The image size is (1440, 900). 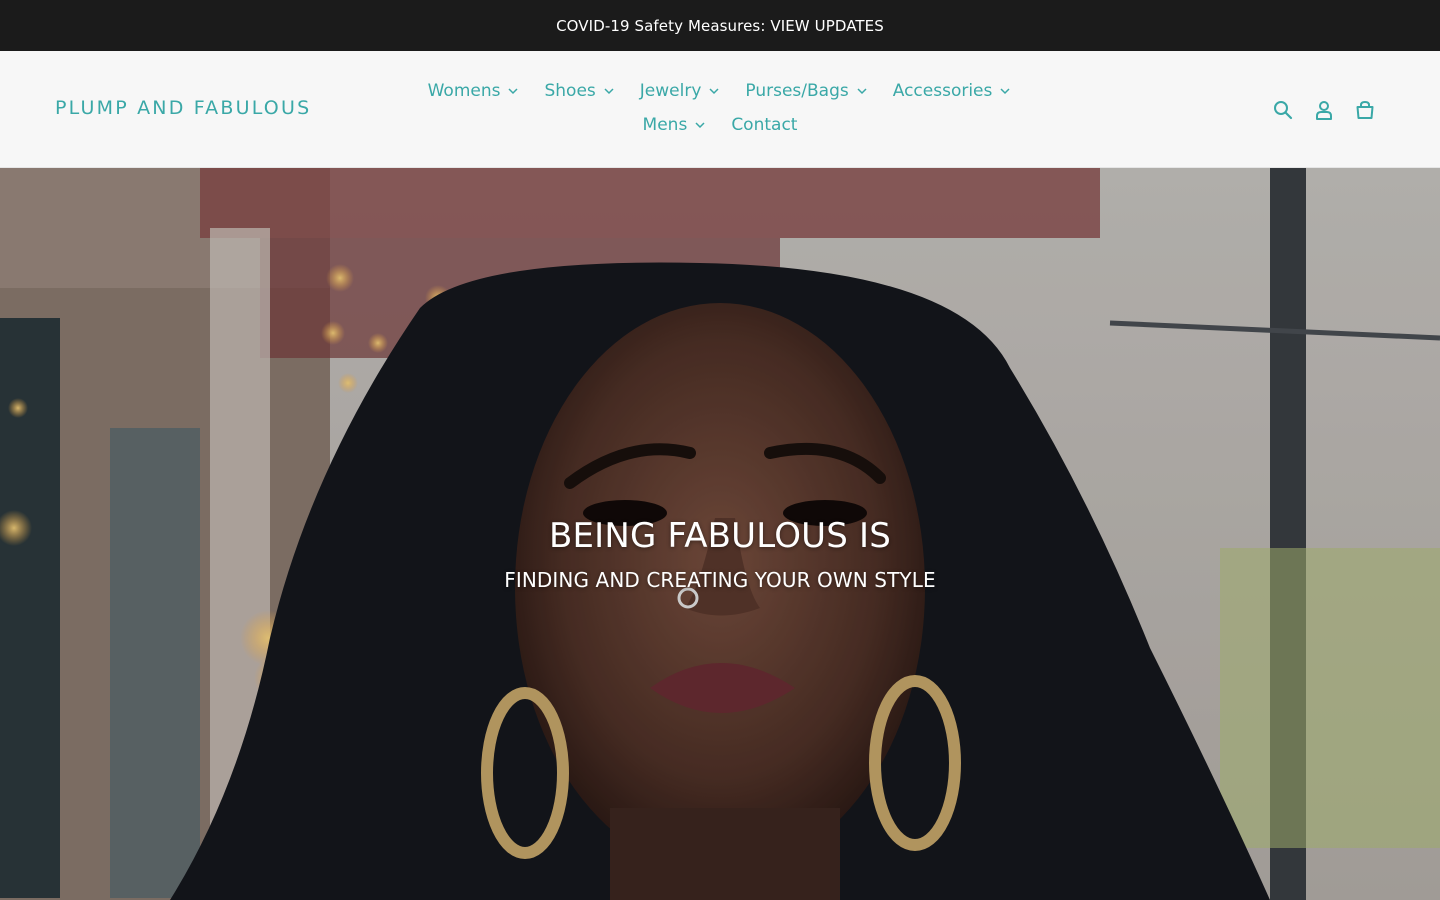 I want to click on site-logo: PLUMP AND FABULOUS, so click(x=183, y=108).